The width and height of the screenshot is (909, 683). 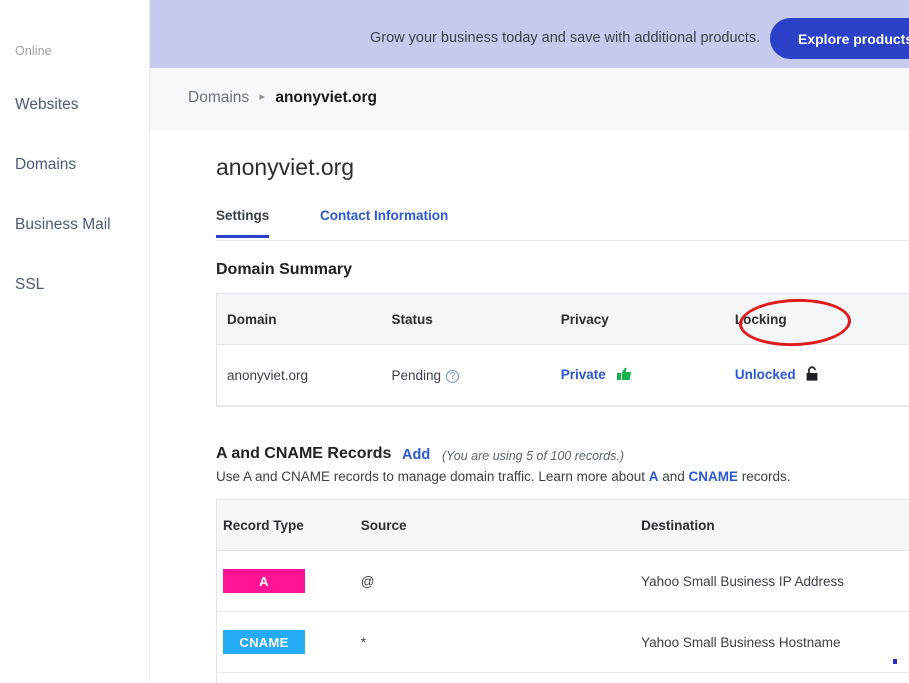 What do you see at coordinates (284, 269) in the screenshot?
I see `domain-summary-heading: Domain Summary` at bounding box center [284, 269].